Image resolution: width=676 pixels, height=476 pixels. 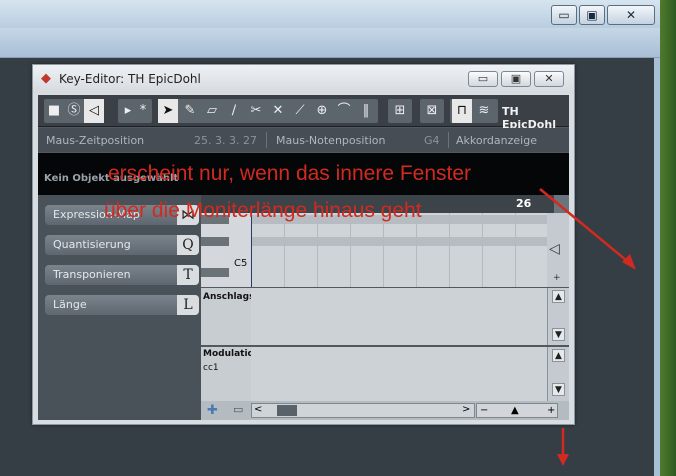 What do you see at coordinates (586, 227) in the screenshot?
I see `arrow-diagonal` at bounding box center [586, 227].